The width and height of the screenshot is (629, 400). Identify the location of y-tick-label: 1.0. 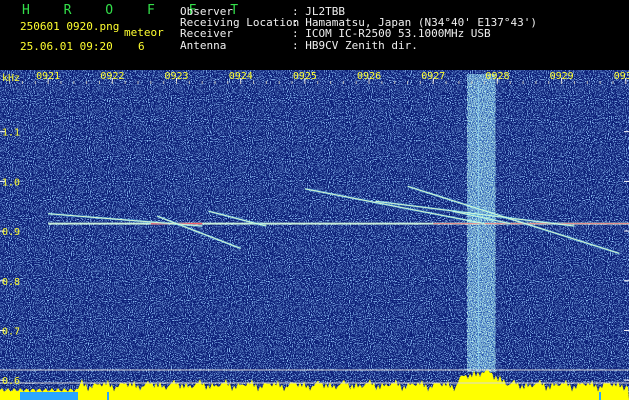
(11, 182).